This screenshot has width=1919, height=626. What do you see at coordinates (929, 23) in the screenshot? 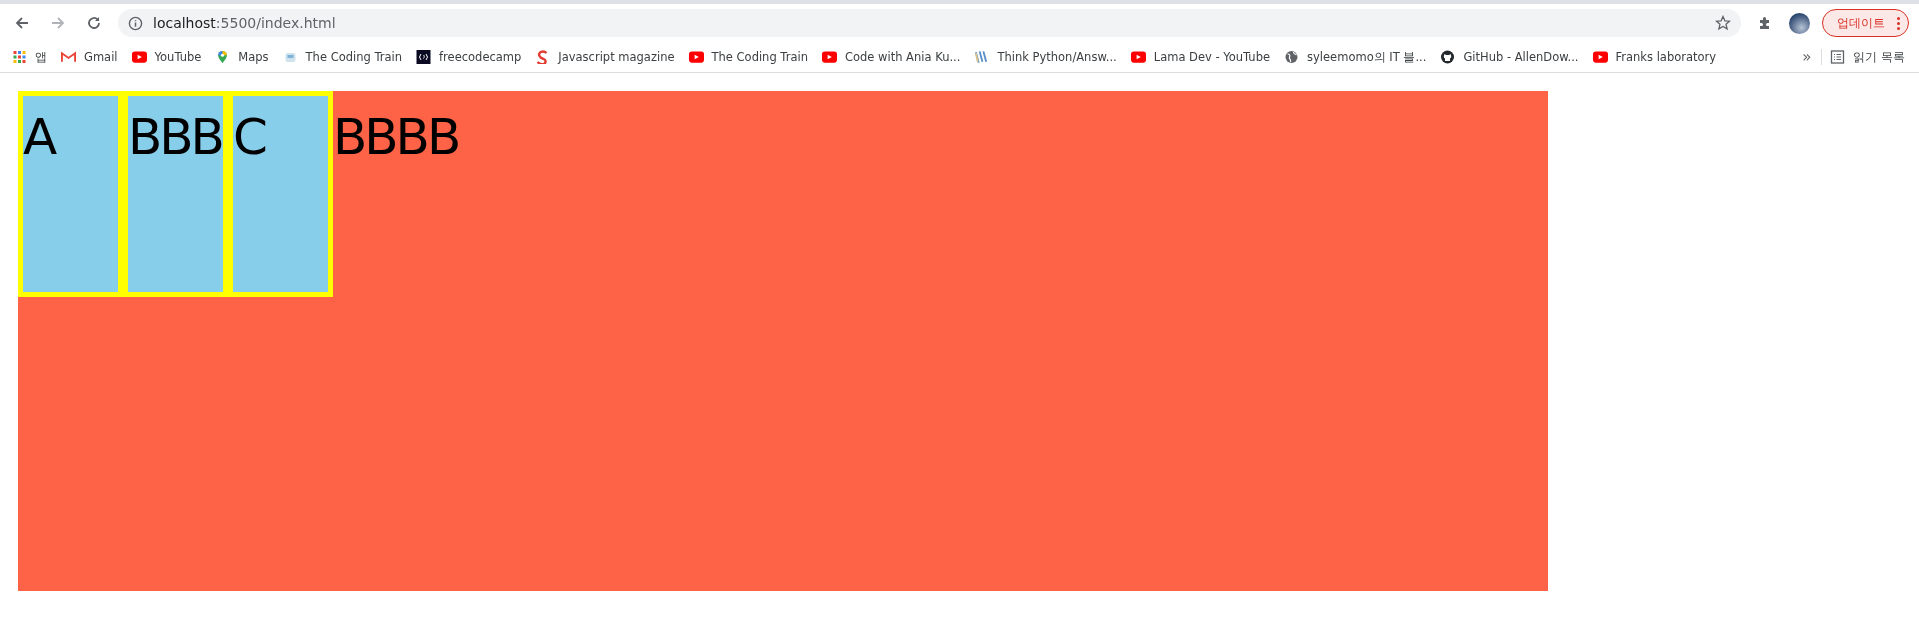
I see `address-bar: localhost:5500/index.html` at bounding box center [929, 23].